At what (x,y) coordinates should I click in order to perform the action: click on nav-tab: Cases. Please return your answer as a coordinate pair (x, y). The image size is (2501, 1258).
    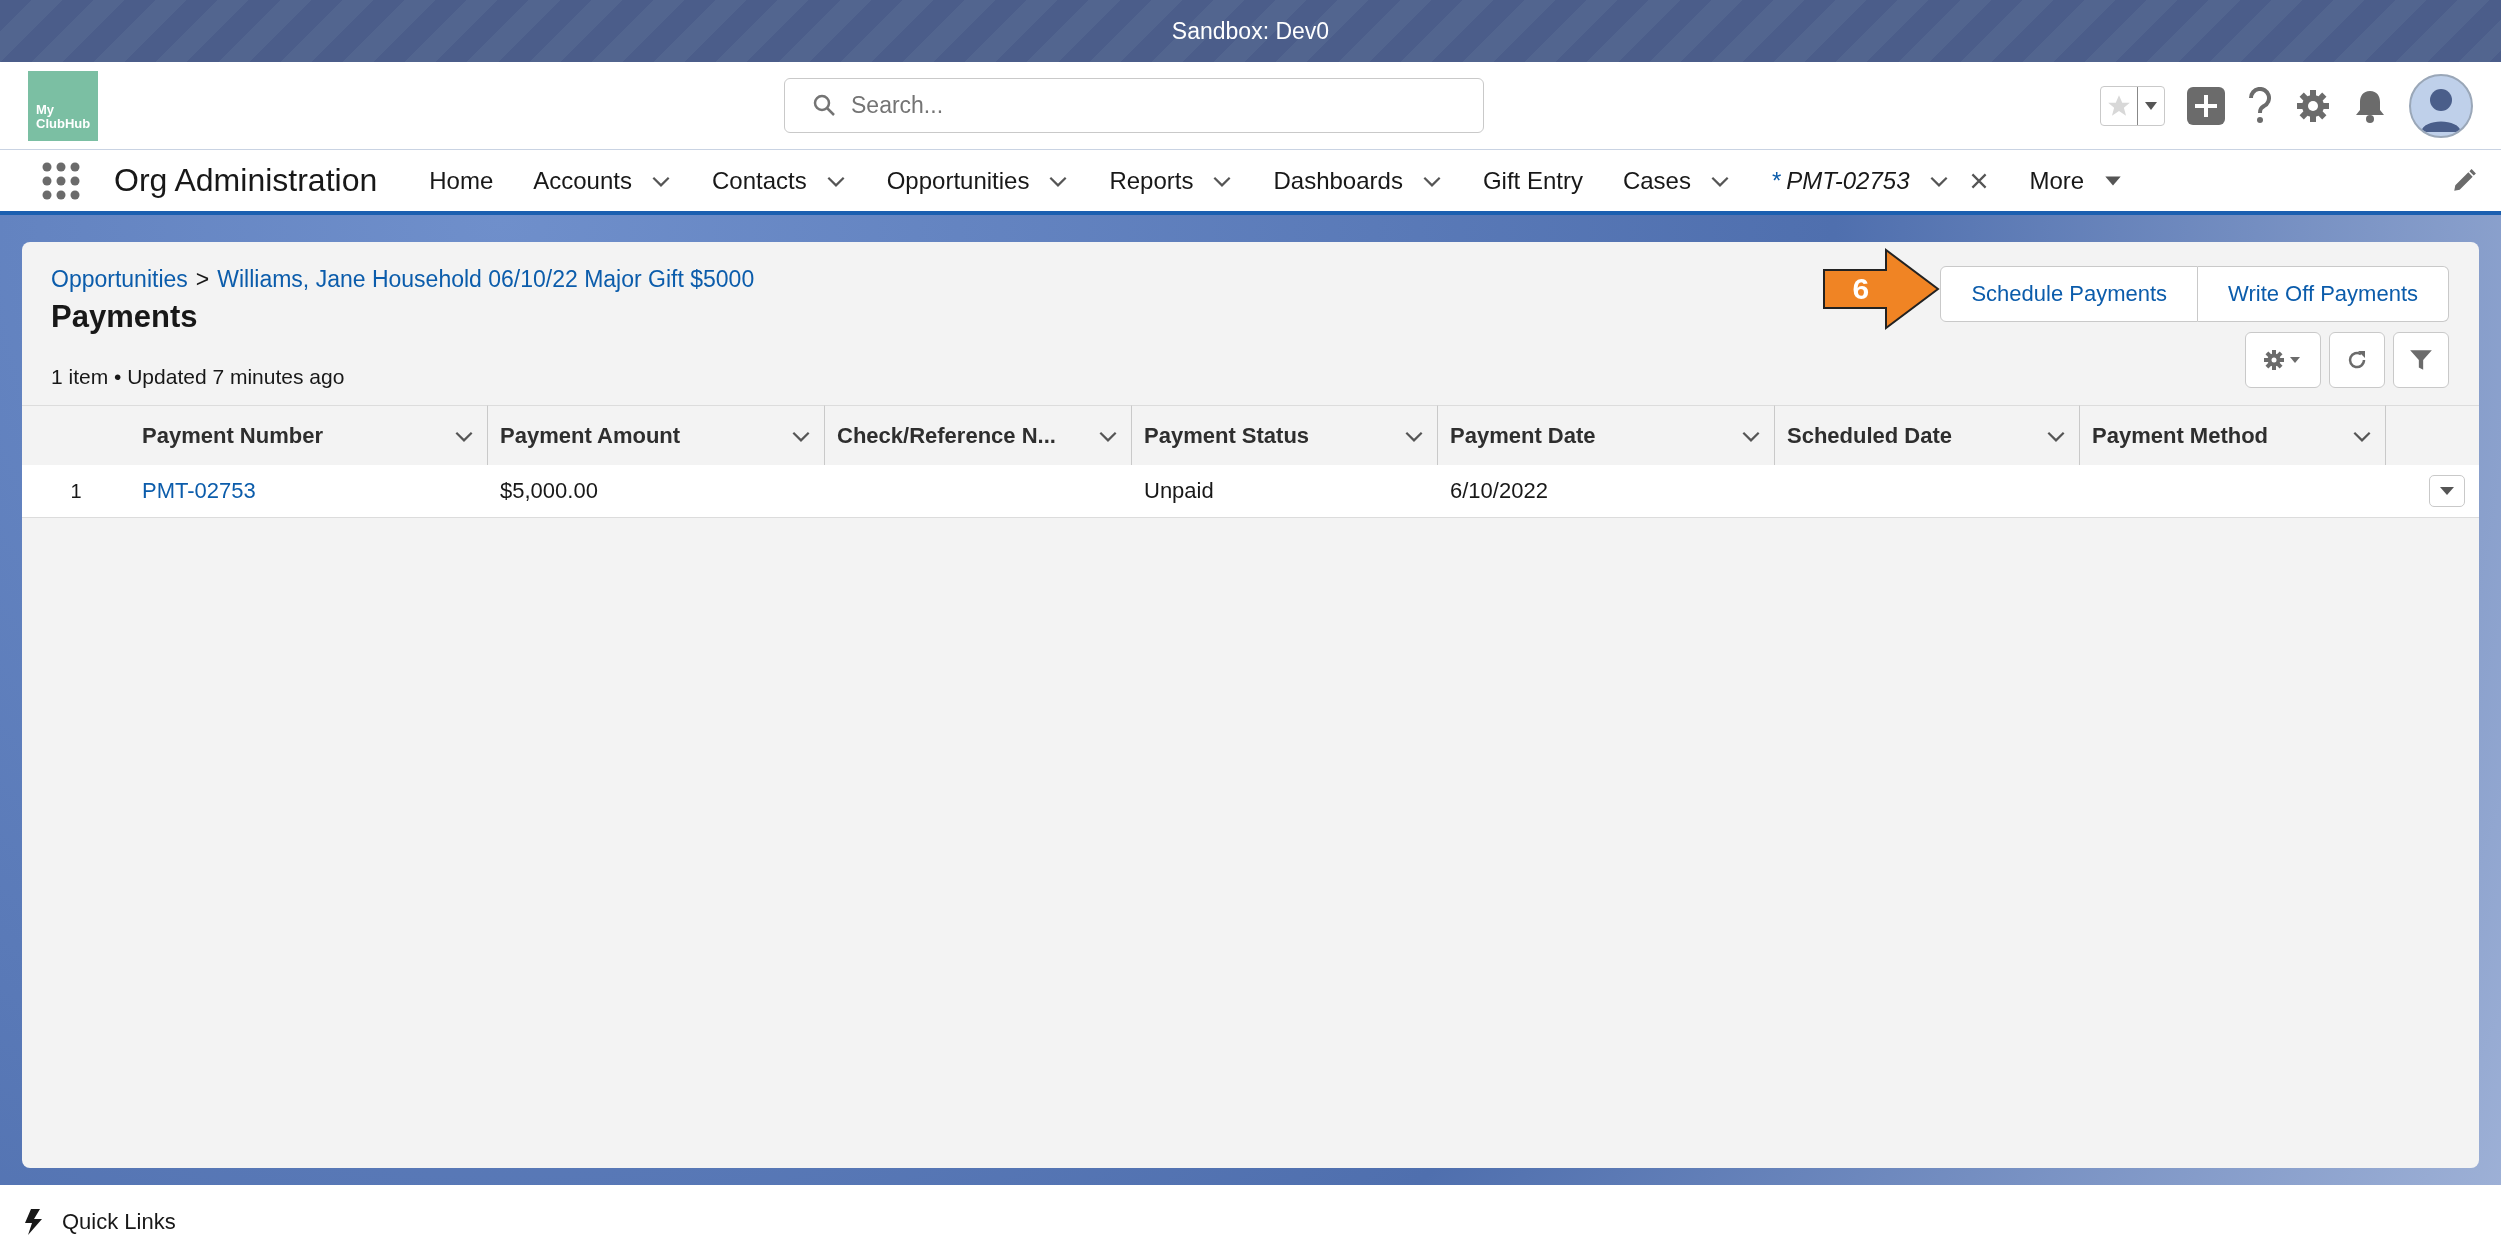
    Looking at the image, I should click on (1656, 180).